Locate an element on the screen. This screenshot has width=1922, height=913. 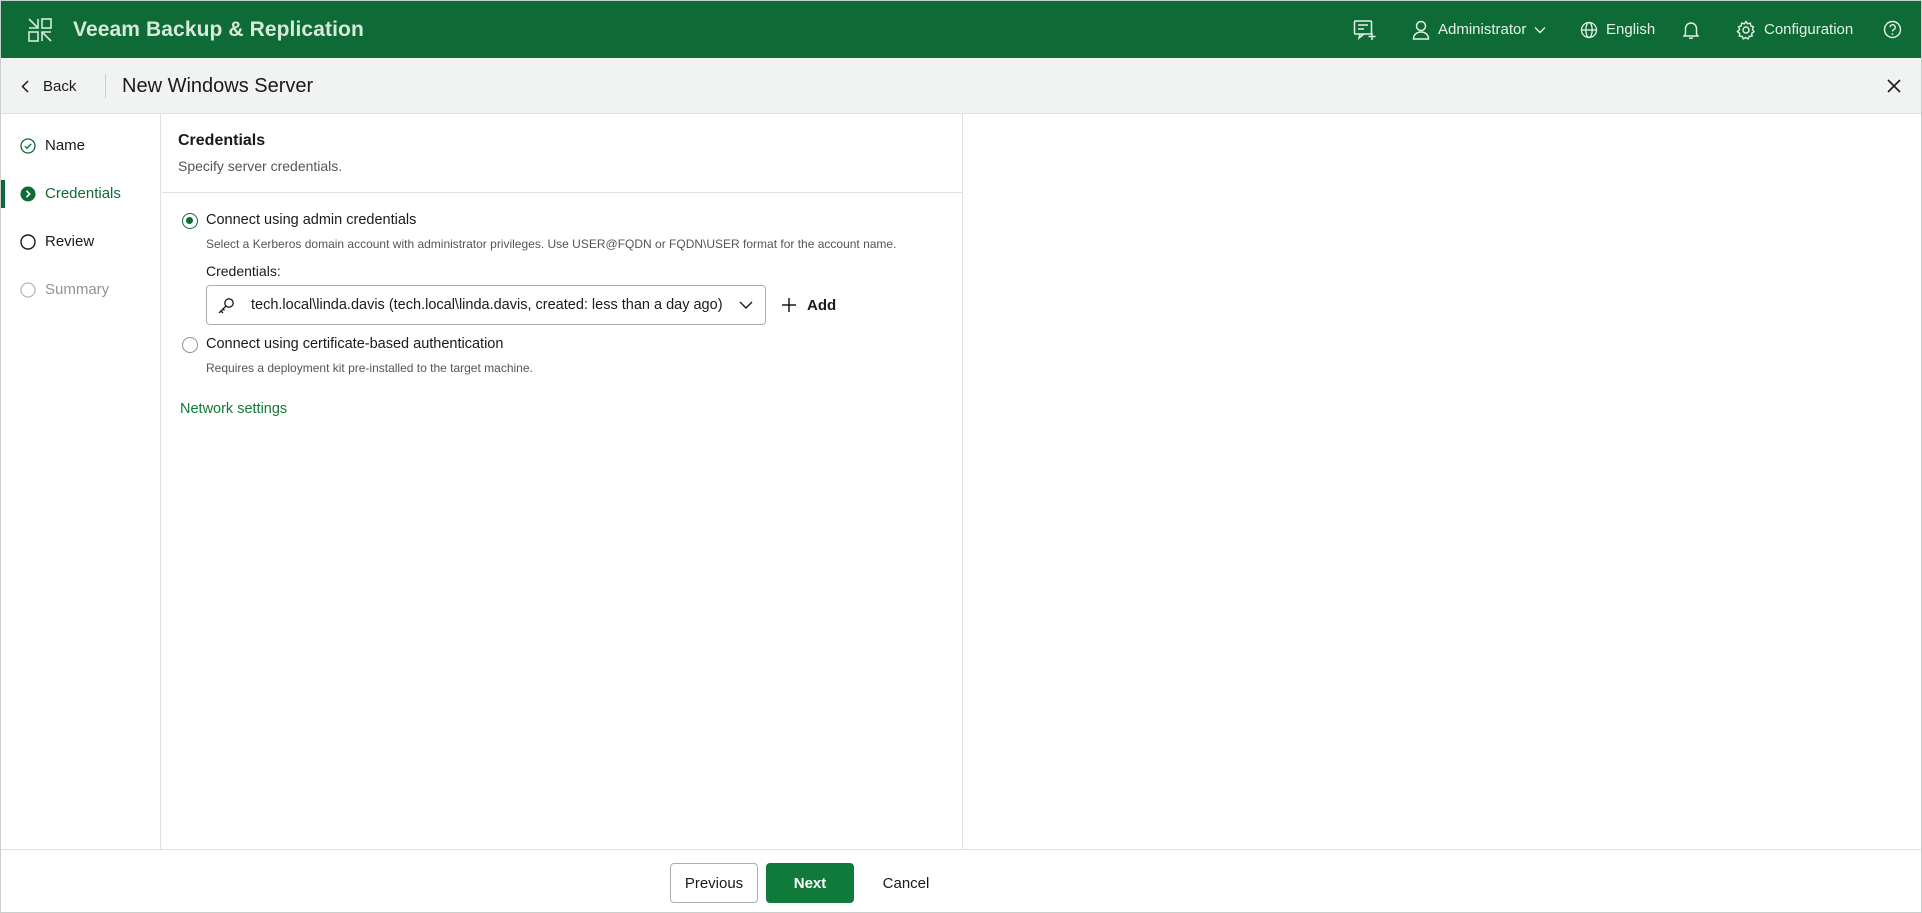
active-step-indicator is located at coordinates (3, 194).